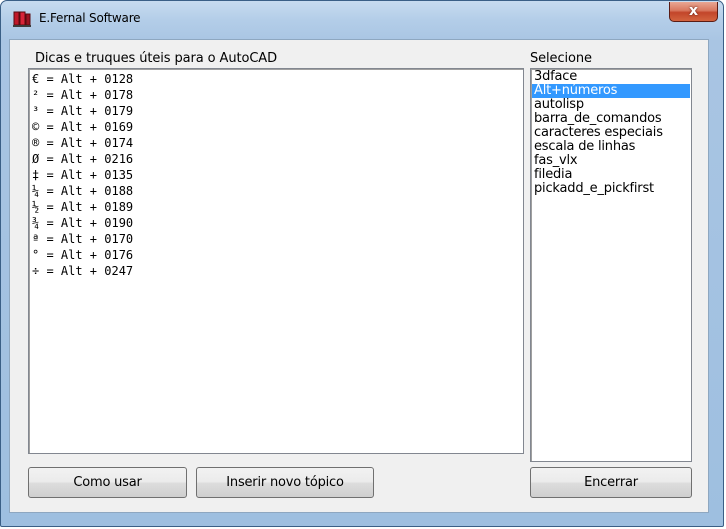 The image size is (726, 529). I want to click on list-item: 3dface, so click(611, 77).